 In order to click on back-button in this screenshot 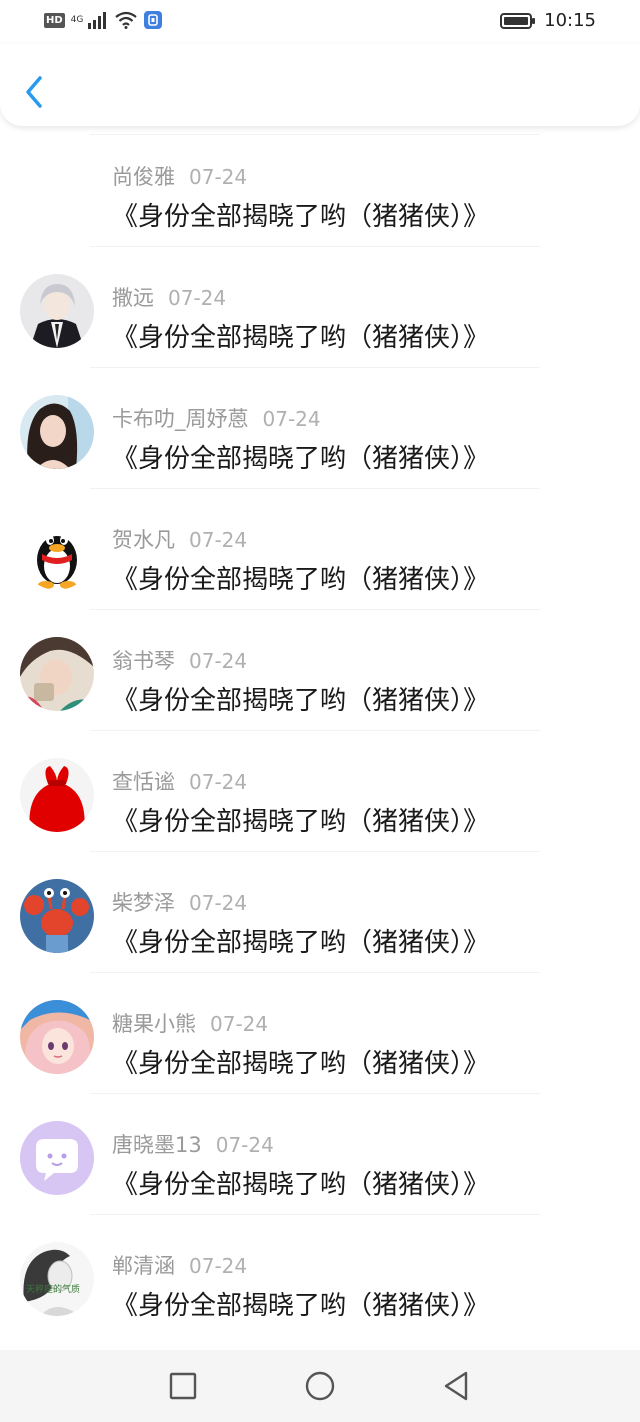, I will do `click(35, 92)`.